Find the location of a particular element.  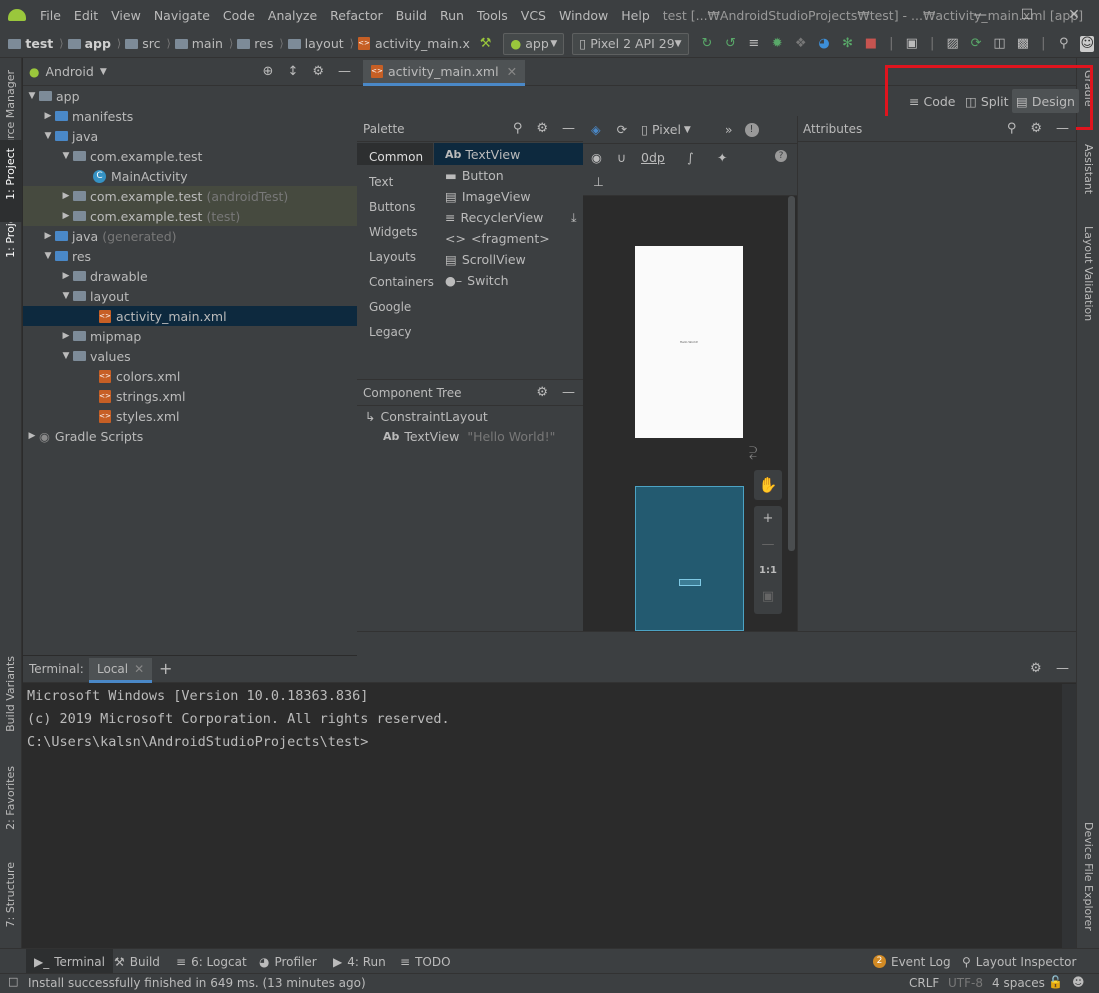

tool-run: ▶ 4: Run is located at coordinates (359, 961).